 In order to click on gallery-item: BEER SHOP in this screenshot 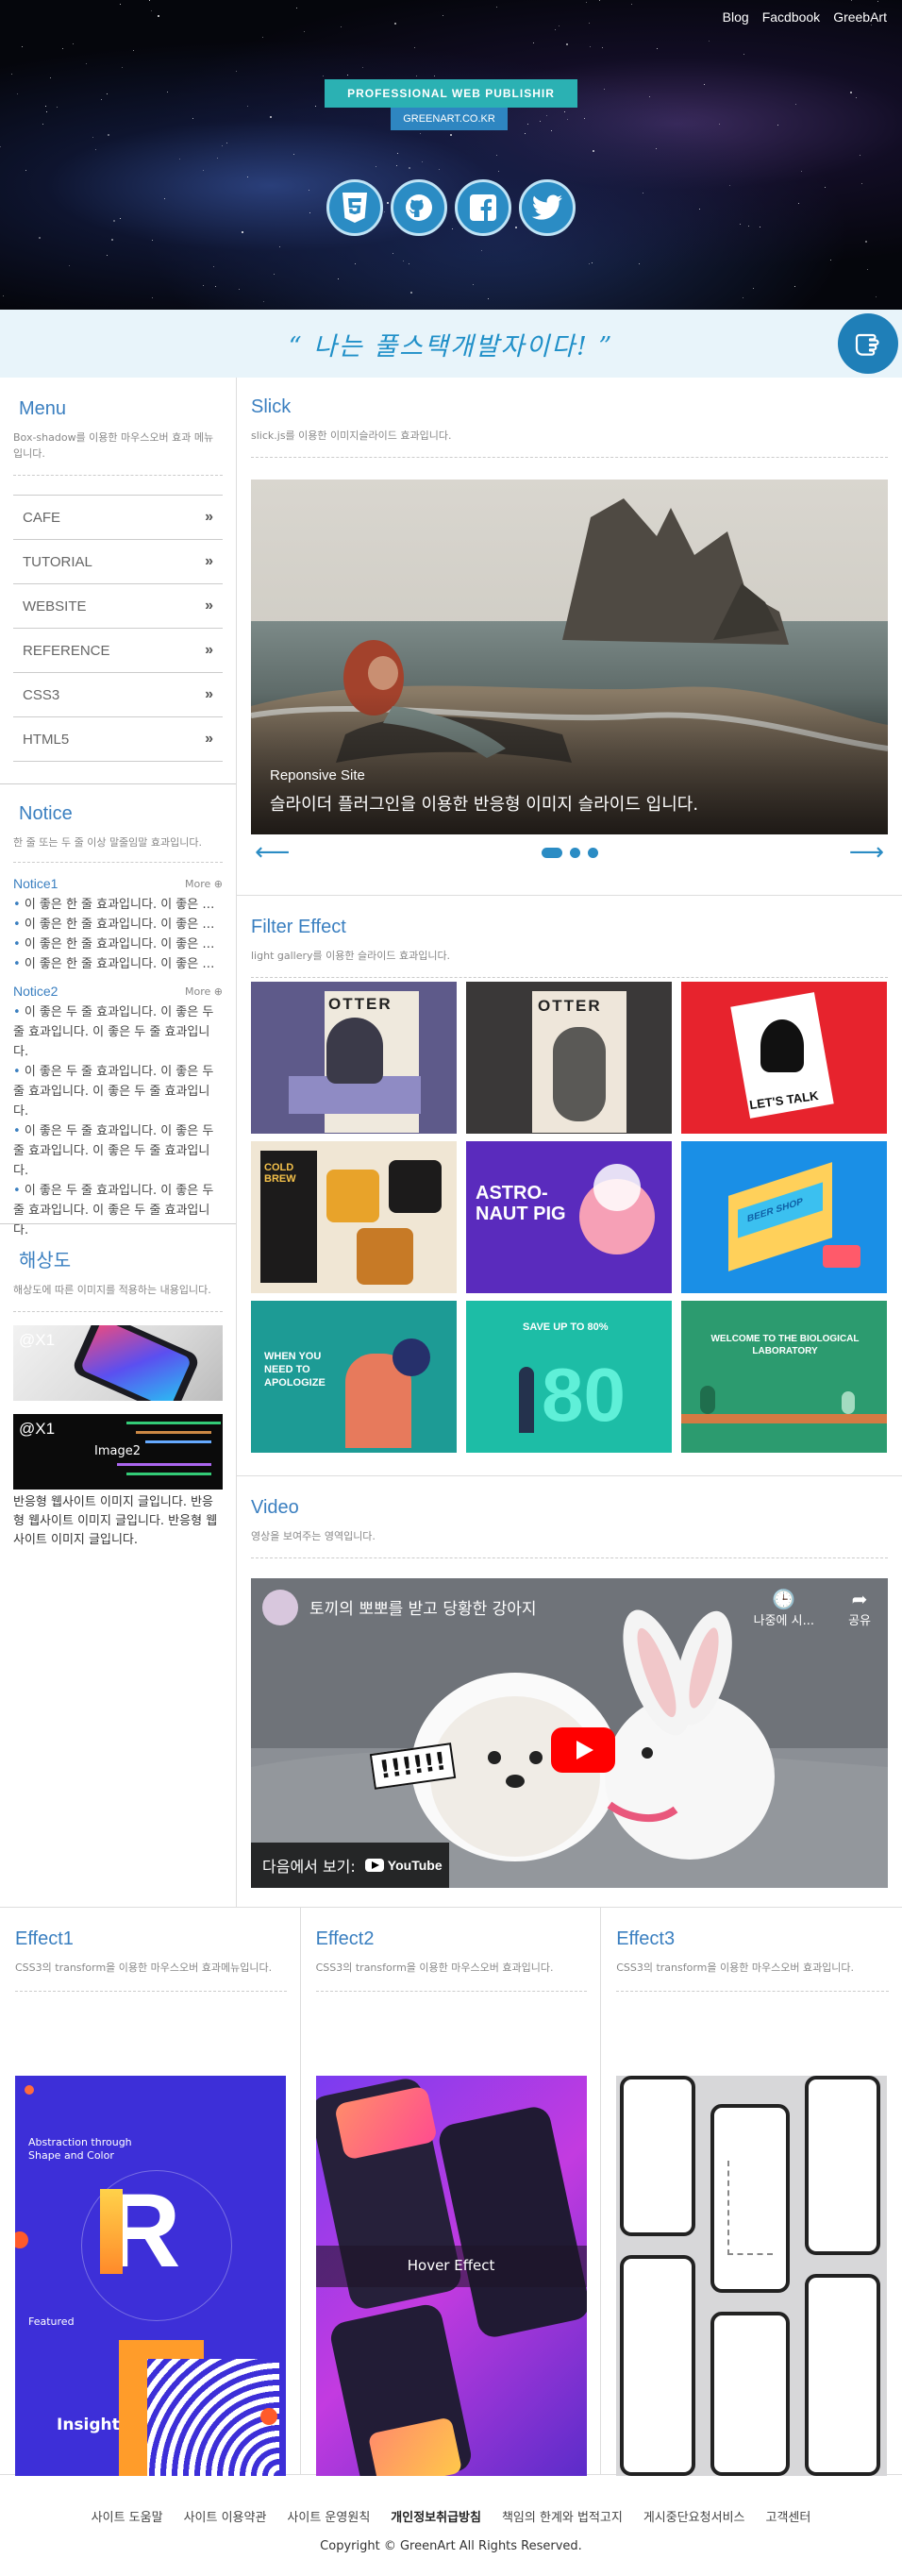, I will do `click(784, 1217)`.